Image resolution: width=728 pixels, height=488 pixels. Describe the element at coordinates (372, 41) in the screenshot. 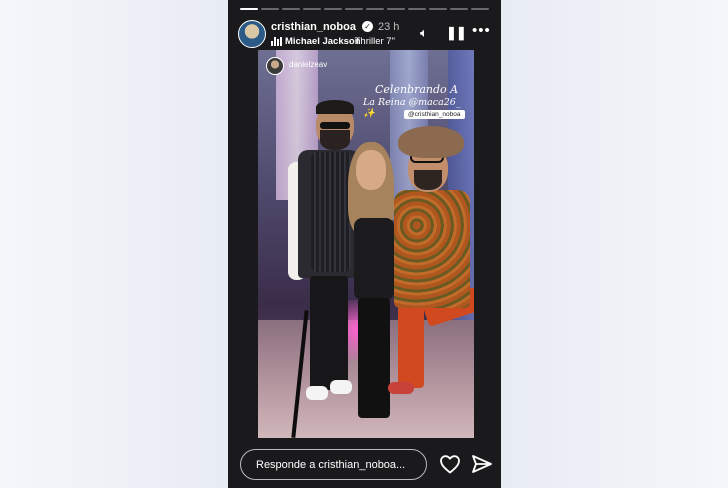

I see `song-title: · Thriller 7"` at that location.